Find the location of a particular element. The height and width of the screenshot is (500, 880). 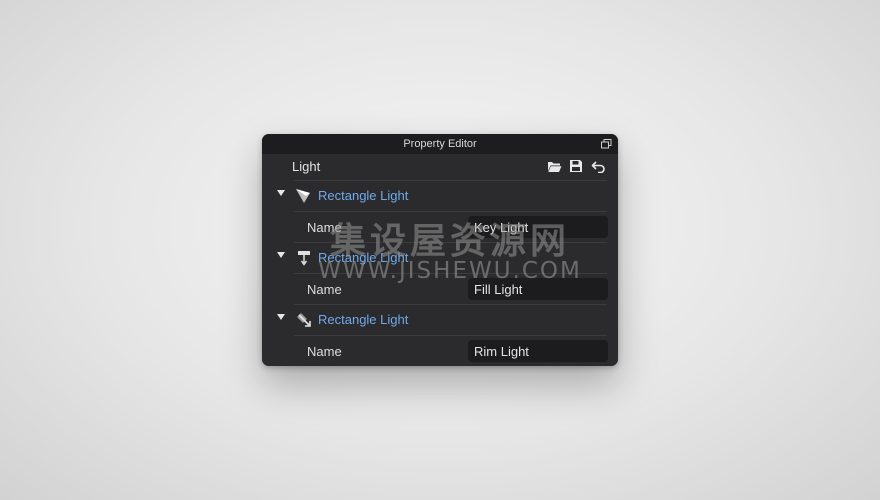

undo-icon is located at coordinates (598, 166).